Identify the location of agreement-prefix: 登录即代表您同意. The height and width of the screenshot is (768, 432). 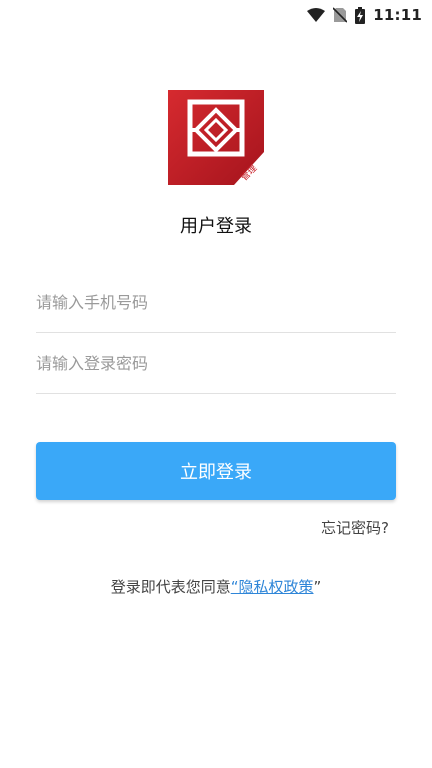
(170, 587).